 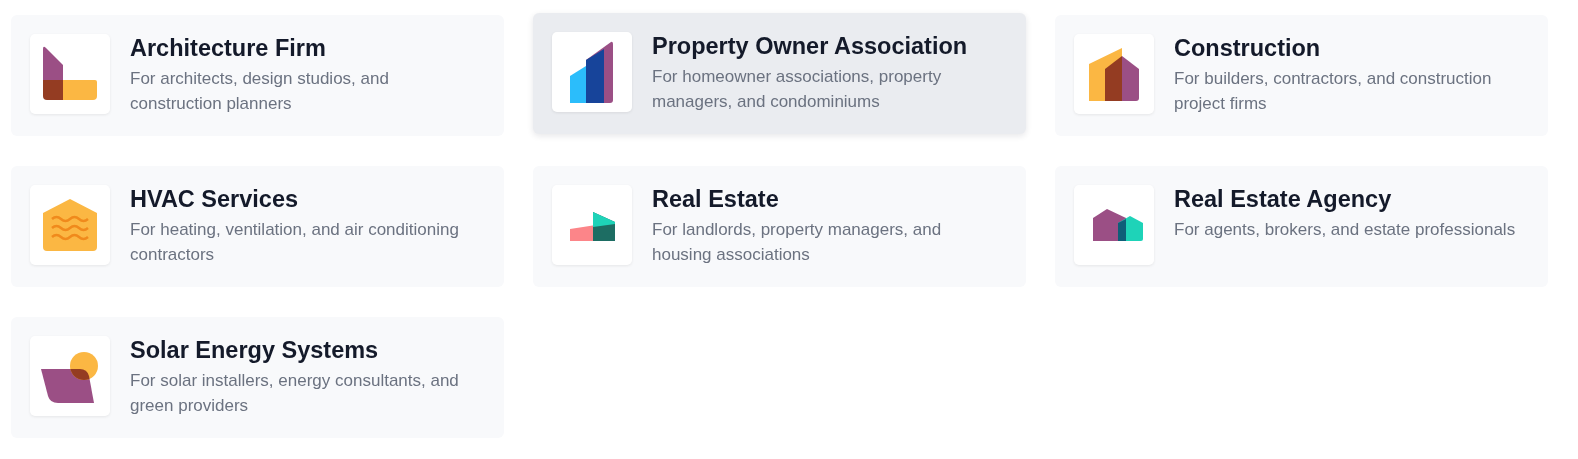 What do you see at coordinates (1248, 48) in the screenshot?
I see `card-title: Construction` at bounding box center [1248, 48].